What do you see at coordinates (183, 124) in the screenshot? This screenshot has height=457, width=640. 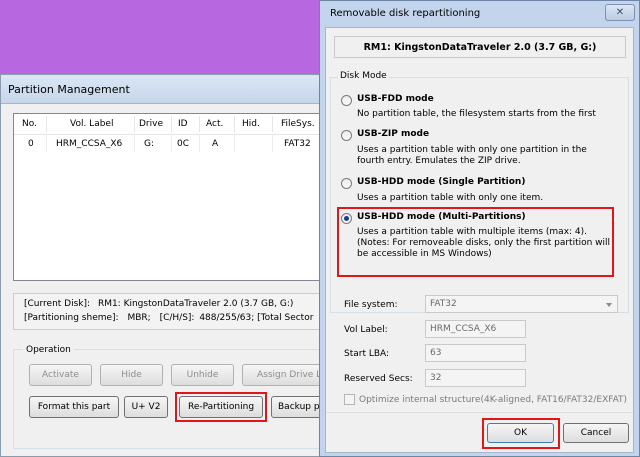 I see `column-header-id: ID` at bounding box center [183, 124].